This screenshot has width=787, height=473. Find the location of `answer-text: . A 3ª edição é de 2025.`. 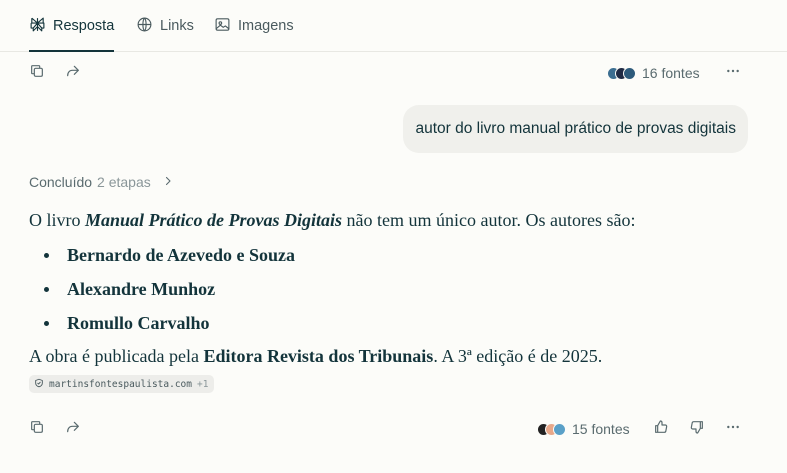

answer-text: . A 3ª edição é de 2025. is located at coordinates (518, 356).